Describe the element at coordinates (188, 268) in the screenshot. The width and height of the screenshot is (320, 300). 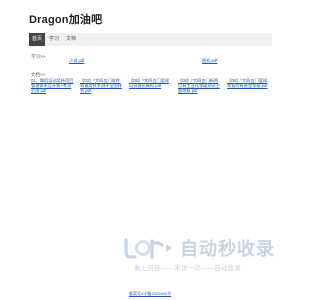
I see `watermark-subtitle: 做上链接——来访一次——自动收录` at that location.